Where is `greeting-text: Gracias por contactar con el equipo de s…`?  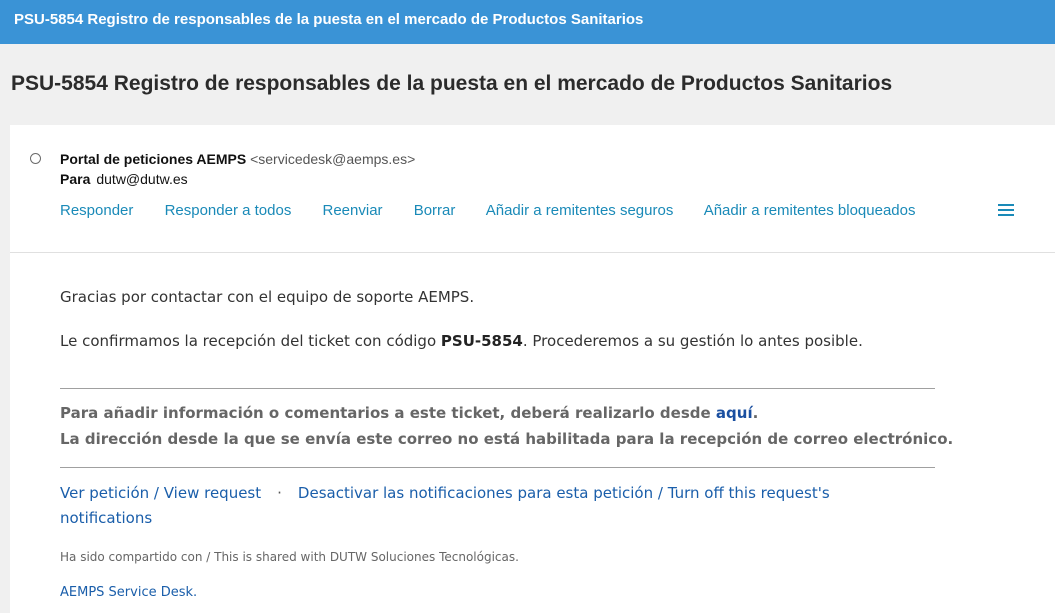
greeting-text: Gracias por contactar con el equipo de s… is located at coordinates (267, 297).